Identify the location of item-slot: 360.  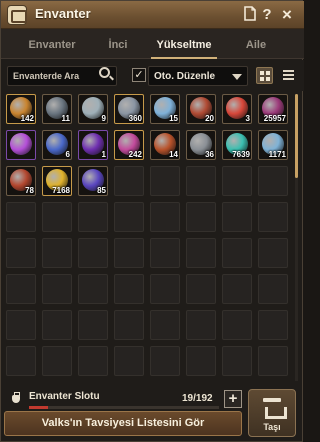
(129, 109).